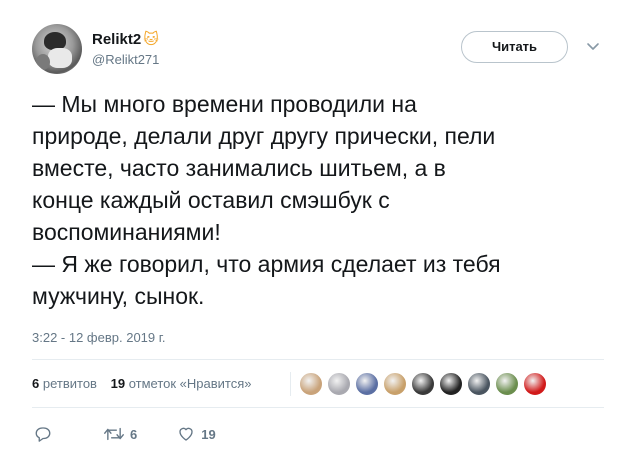 This screenshot has width=640, height=463. What do you see at coordinates (69, 383) in the screenshot?
I see `retweets-label: ретвитов` at bounding box center [69, 383].